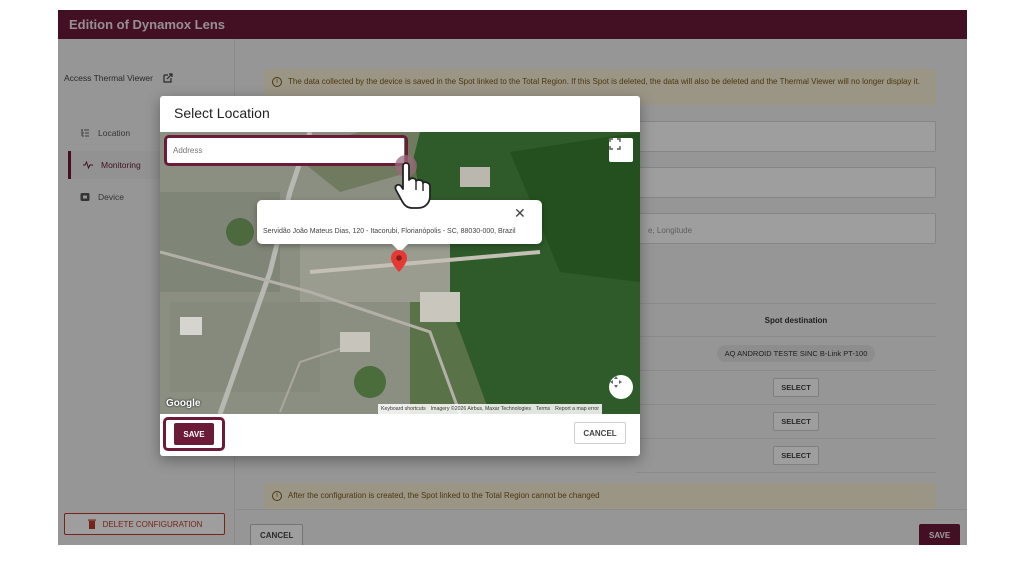 The height and width of the screenshot is (576, 1024). I want to click on google-logo: Google, so click(183, 403).